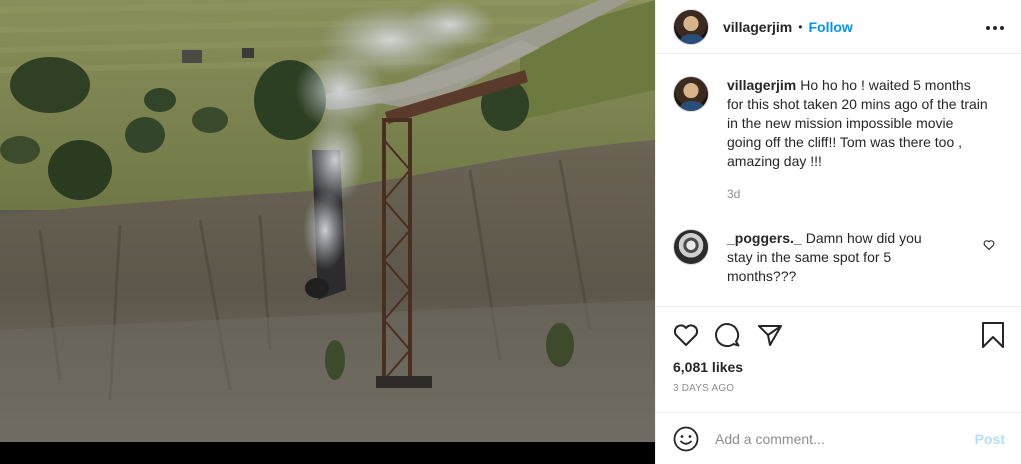  What do you see at coordinates (838, 350) in the screenshot?
I see `post-actions: 6,081 likes 3 DAYS AGO` at bounding box center [838, 350].